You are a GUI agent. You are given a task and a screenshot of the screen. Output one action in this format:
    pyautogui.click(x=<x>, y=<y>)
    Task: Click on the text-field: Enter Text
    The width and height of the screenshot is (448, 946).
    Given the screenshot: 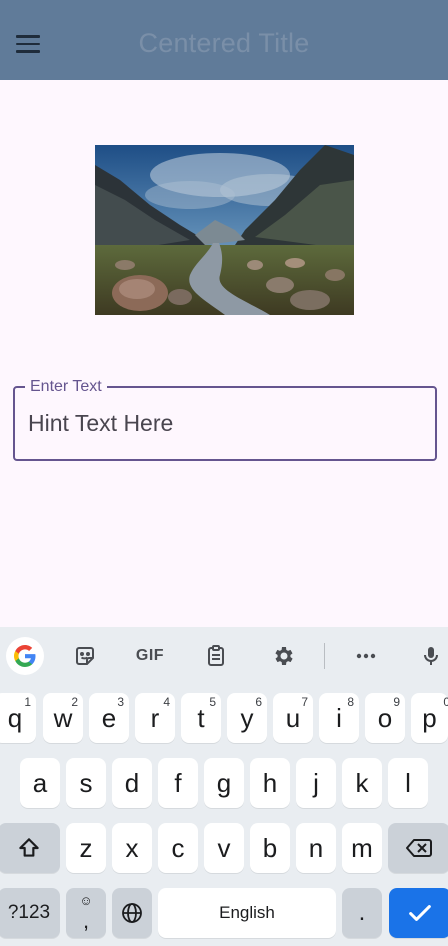 What is the action you would take?
    pyautogui.click(x=225, y=419)
    